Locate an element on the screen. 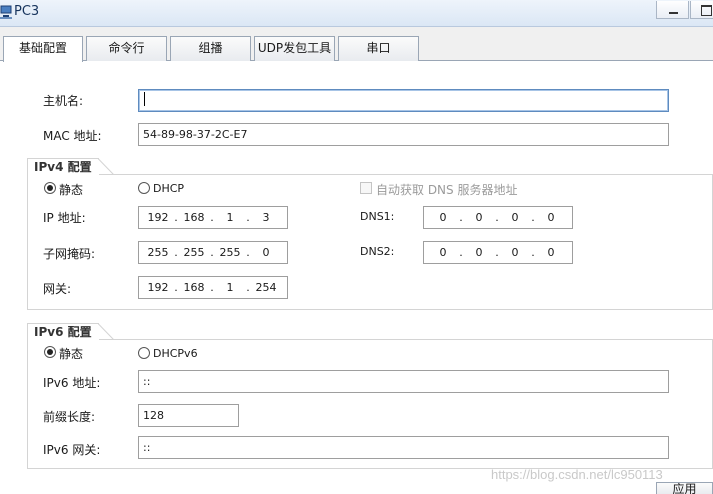  dns1-octet-3: 0 is located at coordinates (515, 217).